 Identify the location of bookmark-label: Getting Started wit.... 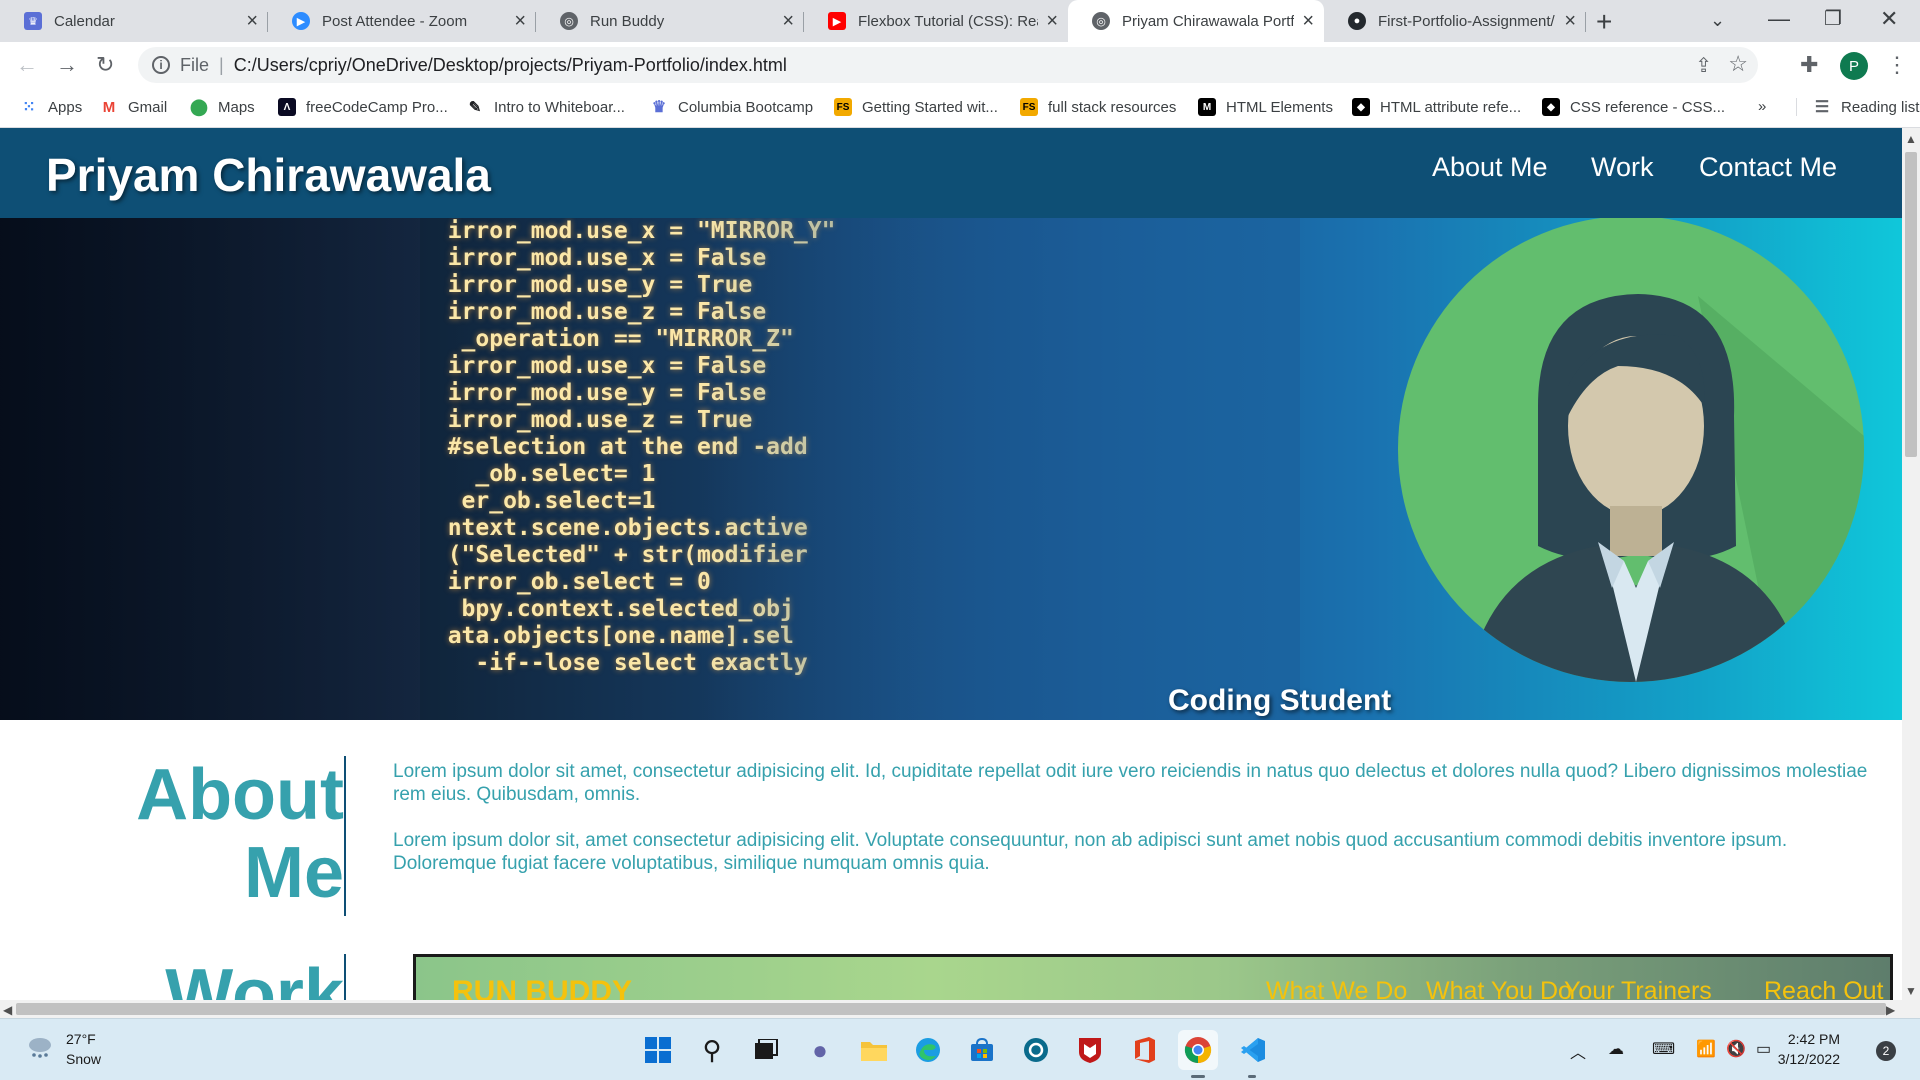
(930, 107).